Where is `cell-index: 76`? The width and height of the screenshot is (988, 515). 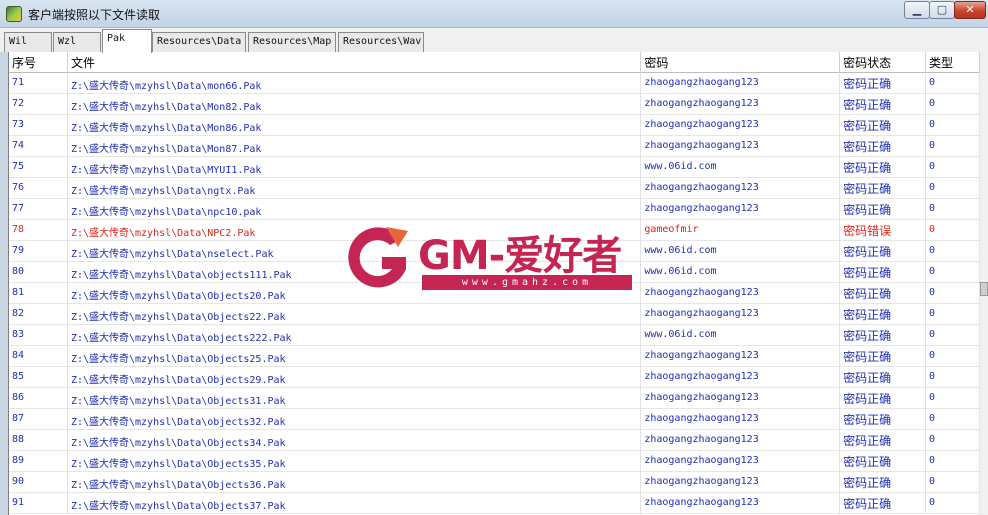
cell-index: 76 is located at coordinates (38, 188).